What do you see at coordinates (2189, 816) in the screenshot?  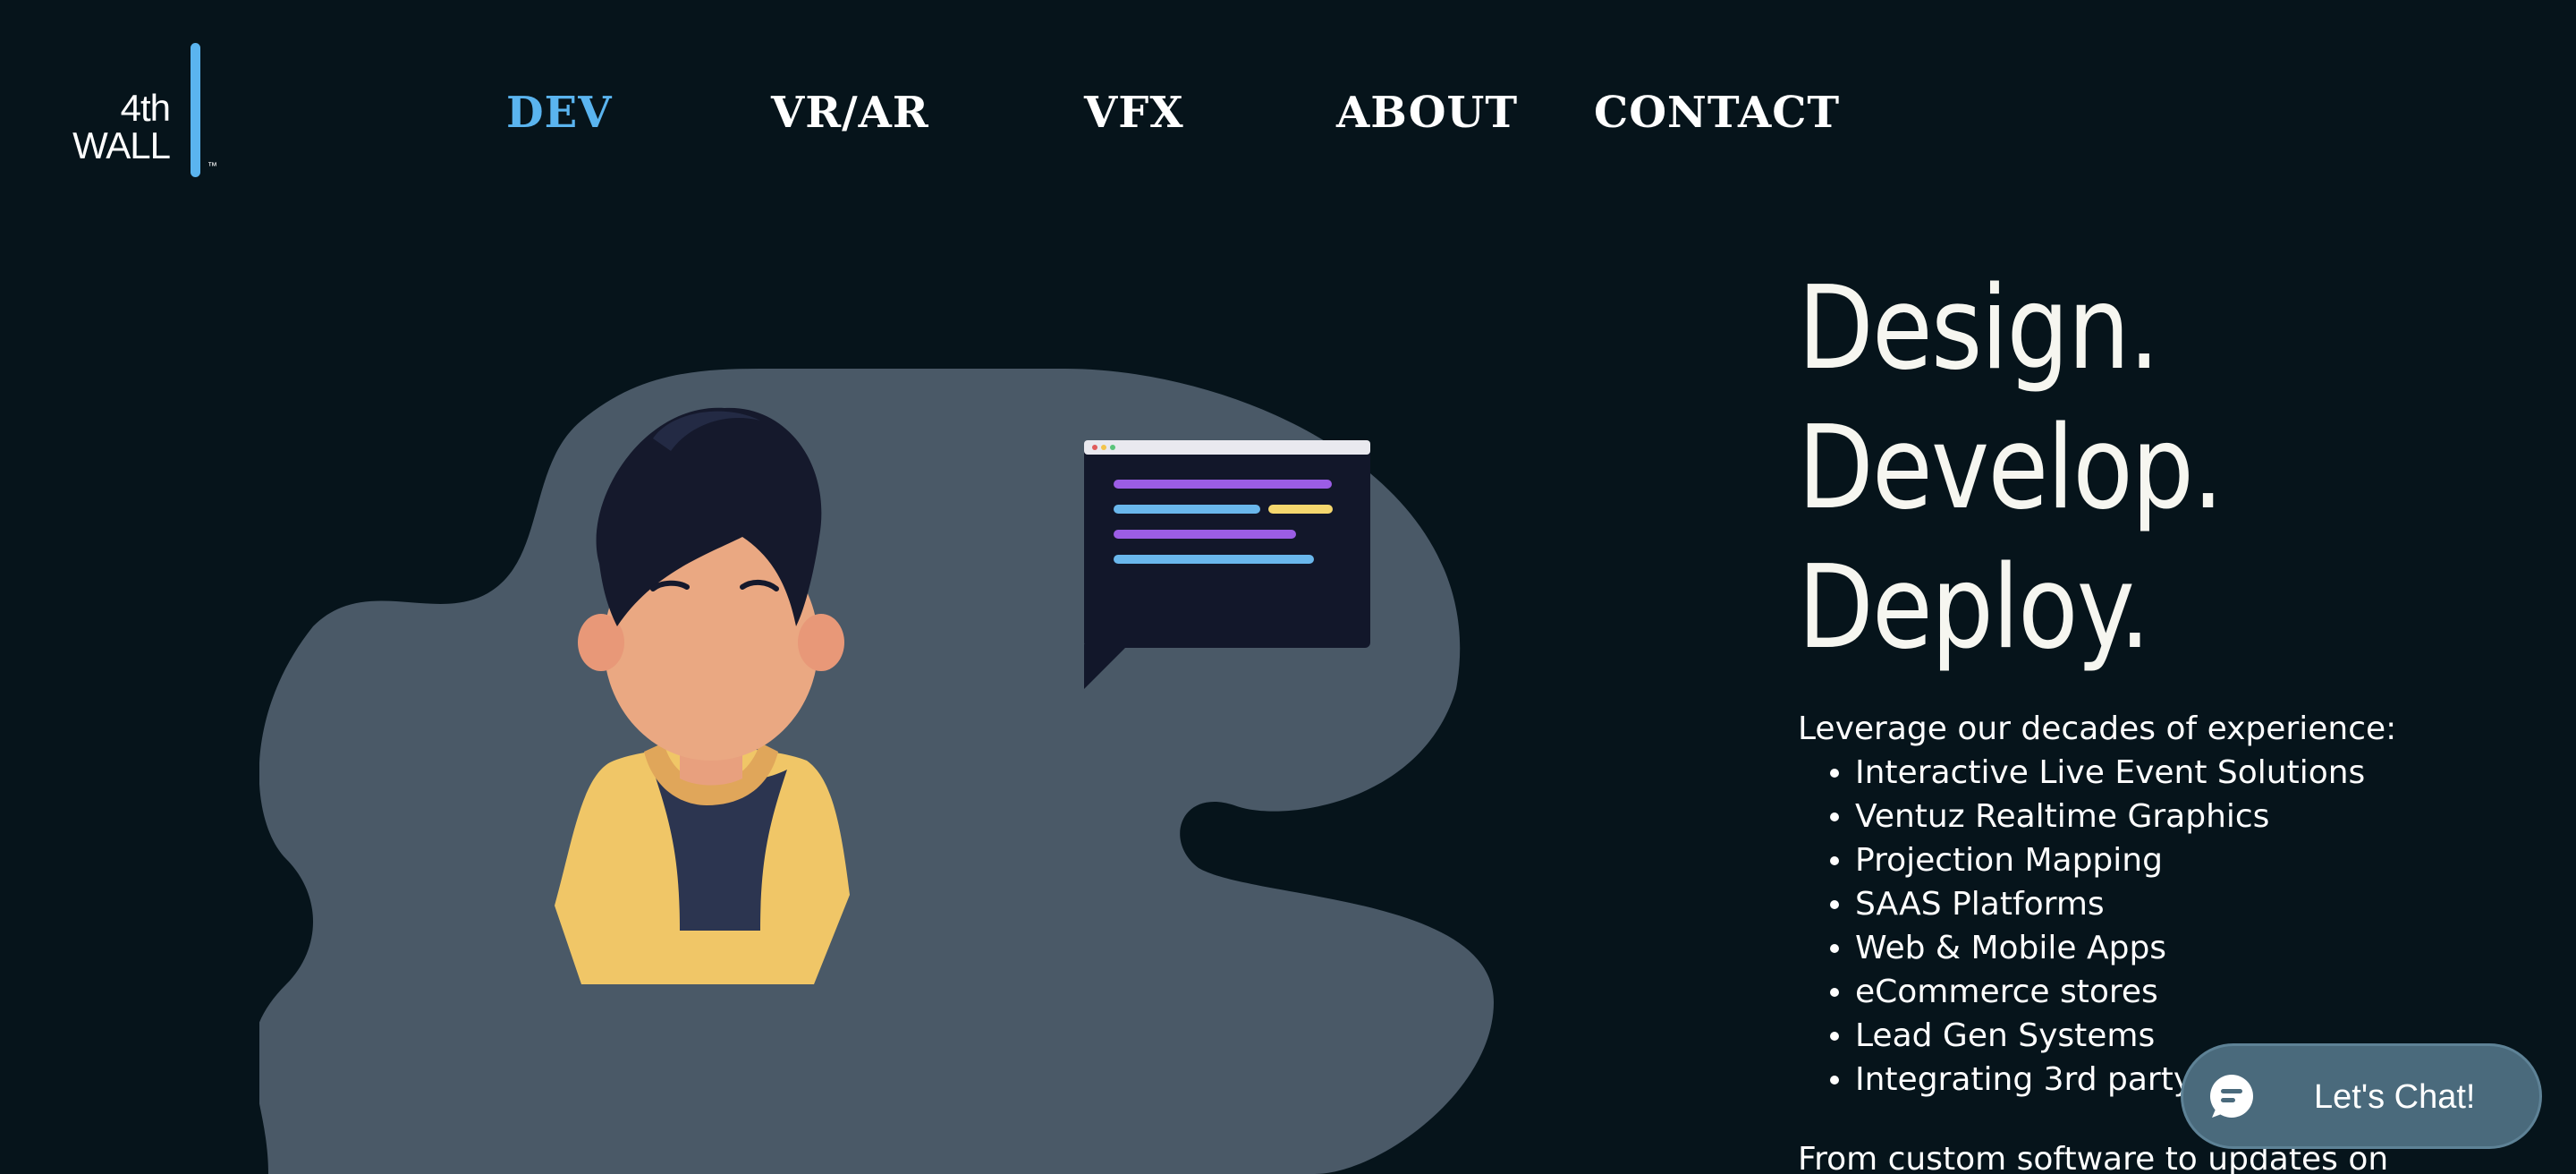 I see `list-item: Ventuz Realtime Graphics` at bounding box center [2189, 816].